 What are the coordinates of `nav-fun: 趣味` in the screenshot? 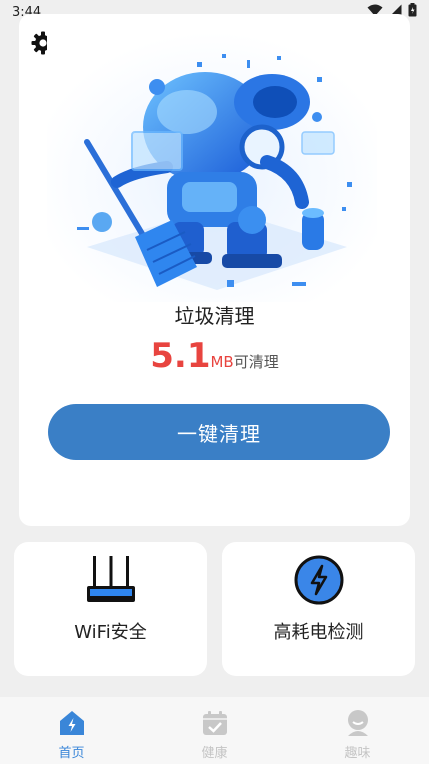 It's located at (357, 730).